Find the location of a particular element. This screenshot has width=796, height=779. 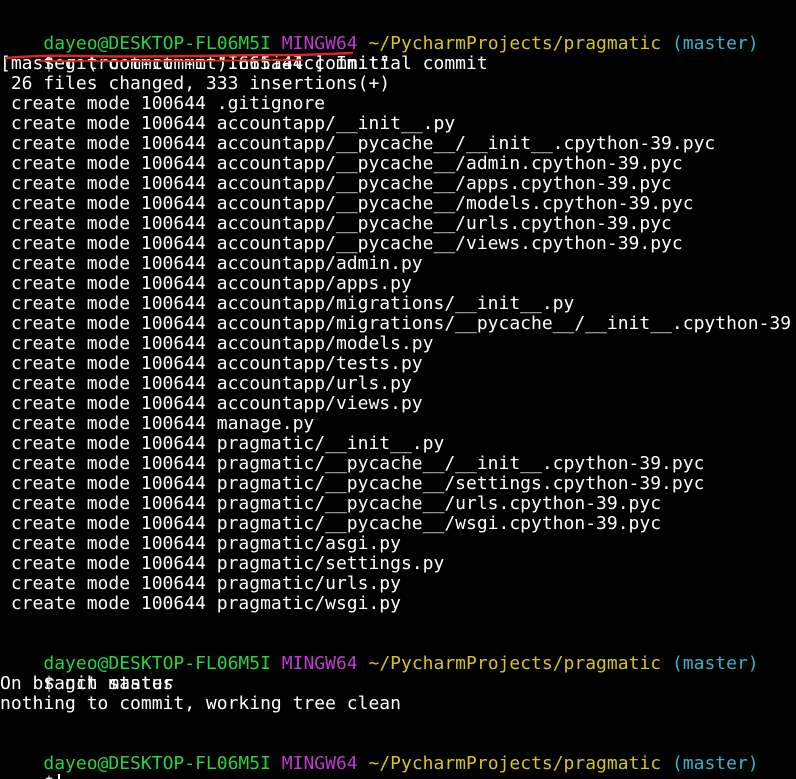

created-file-line: create mode 100644 pragmatic/urls.py is located at coordinates (200, 583).